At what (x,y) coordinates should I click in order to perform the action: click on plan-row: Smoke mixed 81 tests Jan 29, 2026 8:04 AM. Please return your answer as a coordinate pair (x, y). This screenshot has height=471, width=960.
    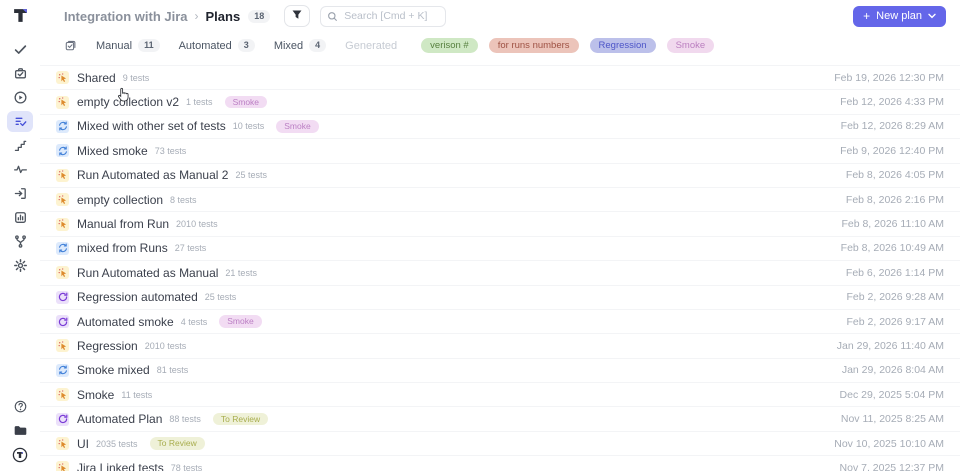
    Looking at the image, I should click on (500, 371).